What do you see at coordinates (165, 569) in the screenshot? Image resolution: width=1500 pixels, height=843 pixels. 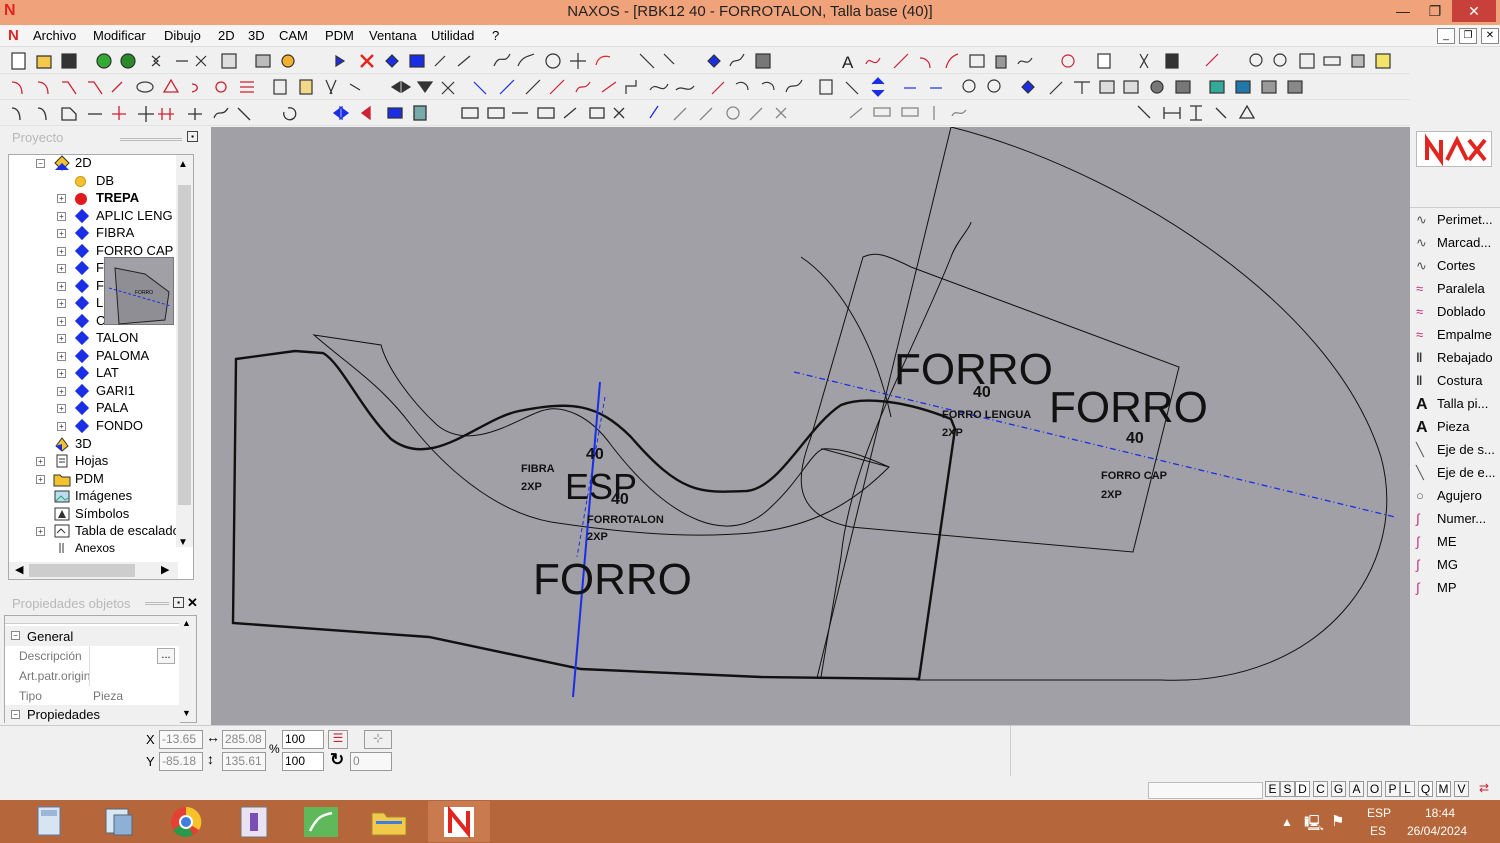 I see `scroll-right-icon: ▶` at bounding box center [165, 569].